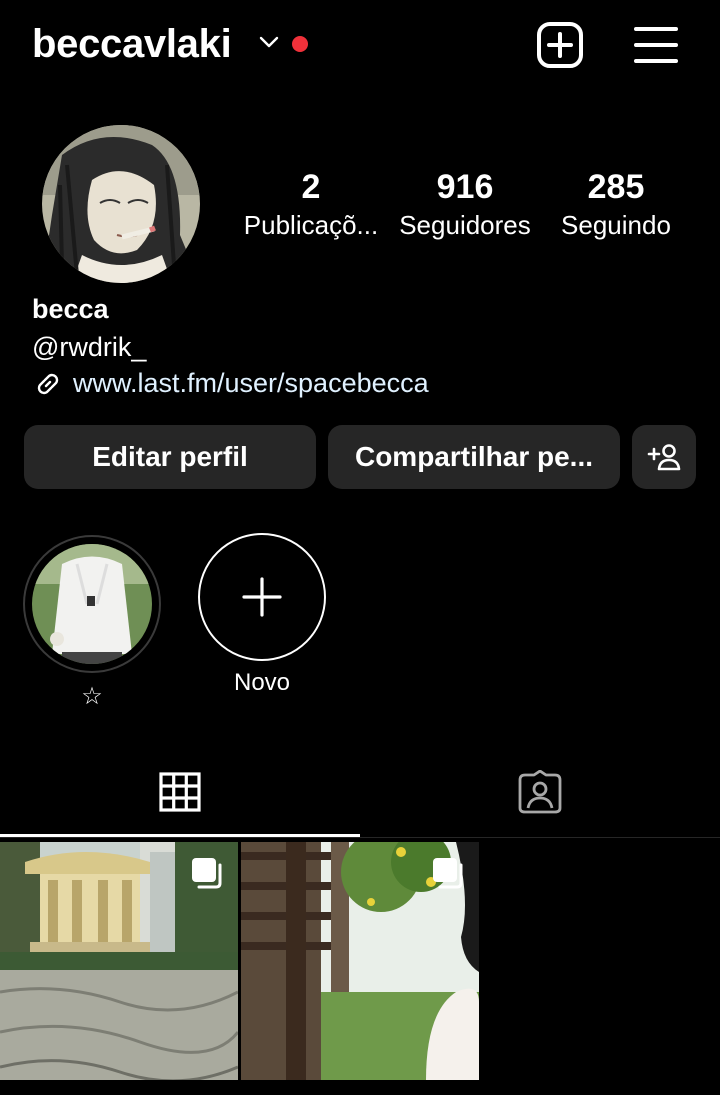  I want to click on stat-followers: 916 Seguidores, so click(465, 204).